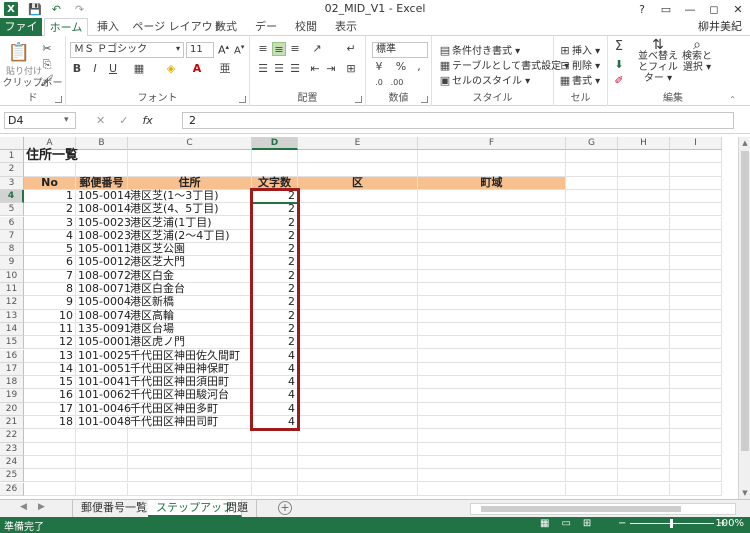 This screenshot has width=750, height=533. I want to click on find-select-button: ⌕ 検索と選択 ▾, so click(697, 55).